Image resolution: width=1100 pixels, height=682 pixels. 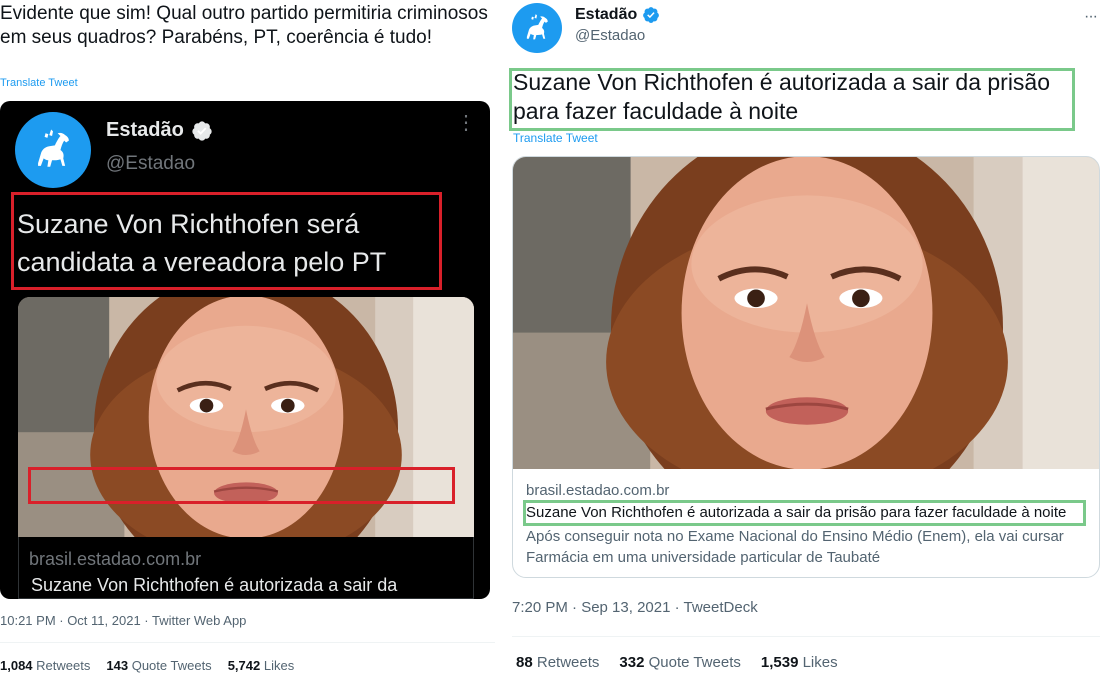 I want to click on retweets-stat: 1,084 Retweets, so click(x=45, y=665).